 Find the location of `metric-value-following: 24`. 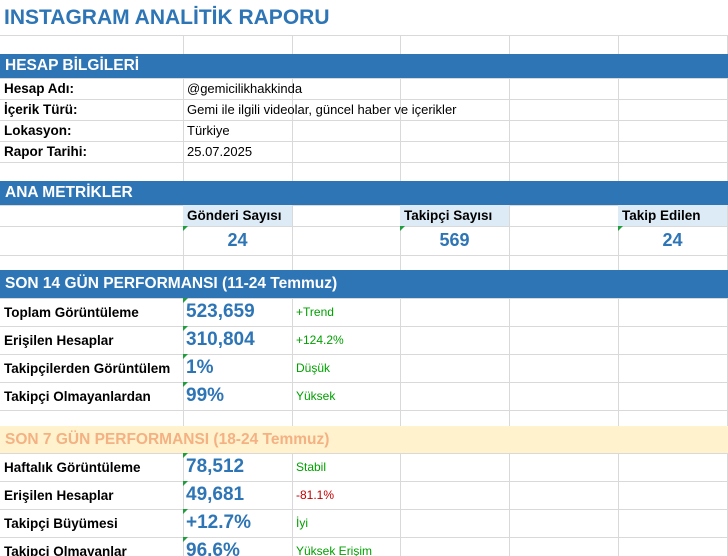

metric-value-following: 24 is located at coordinates (672, 240).